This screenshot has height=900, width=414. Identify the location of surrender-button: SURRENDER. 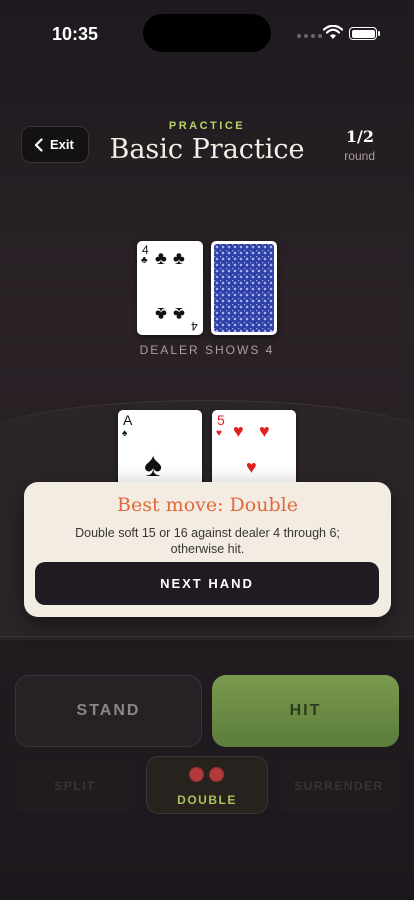
(339, 786).